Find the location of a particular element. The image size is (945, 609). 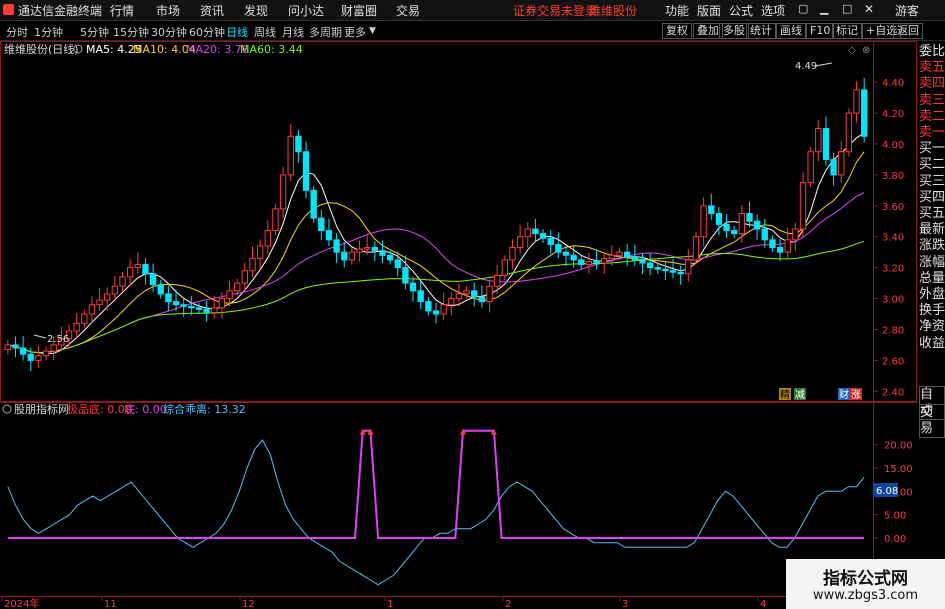

price-tick-label: 4.20 is located at coordinates (893, 114).